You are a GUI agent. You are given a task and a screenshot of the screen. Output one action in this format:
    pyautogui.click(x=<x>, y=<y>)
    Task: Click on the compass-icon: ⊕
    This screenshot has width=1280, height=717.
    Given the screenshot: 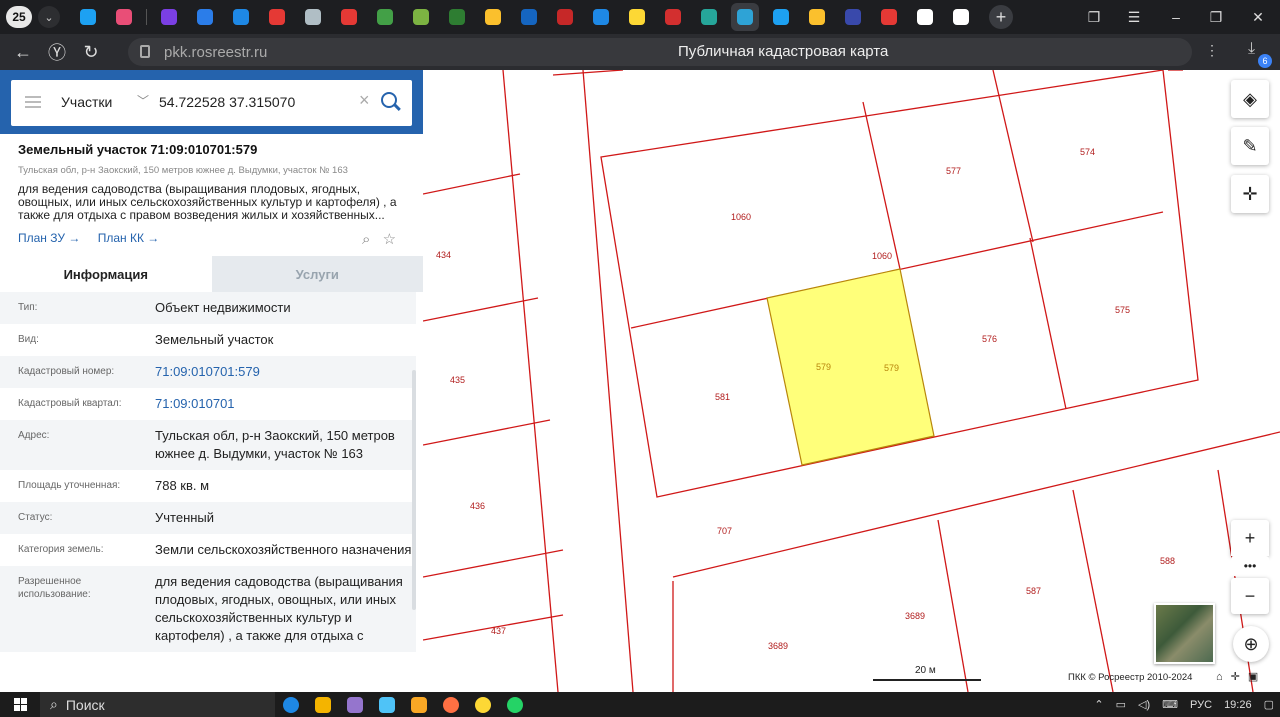 What is the action you would take?
    pyautogui.click(x=1251, y=644)
    